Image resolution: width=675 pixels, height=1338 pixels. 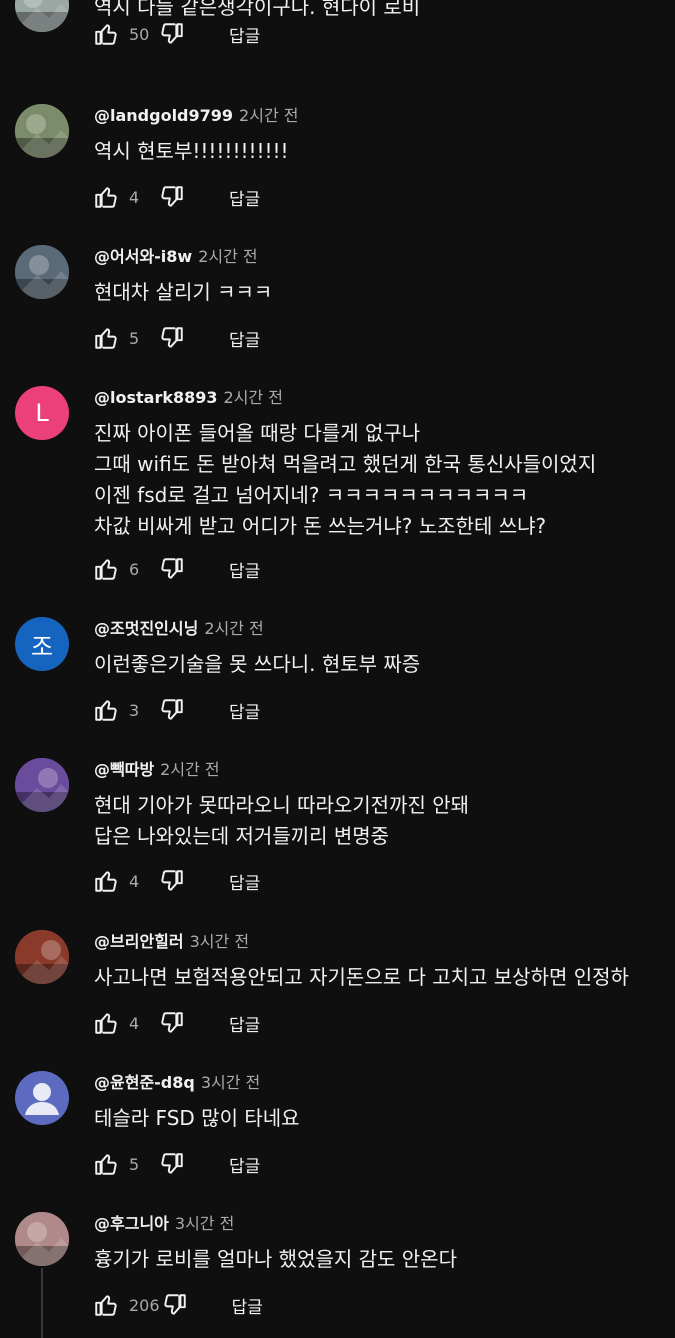 I want to click on comment-actions: 3 답글, so click(x=176, y=710).